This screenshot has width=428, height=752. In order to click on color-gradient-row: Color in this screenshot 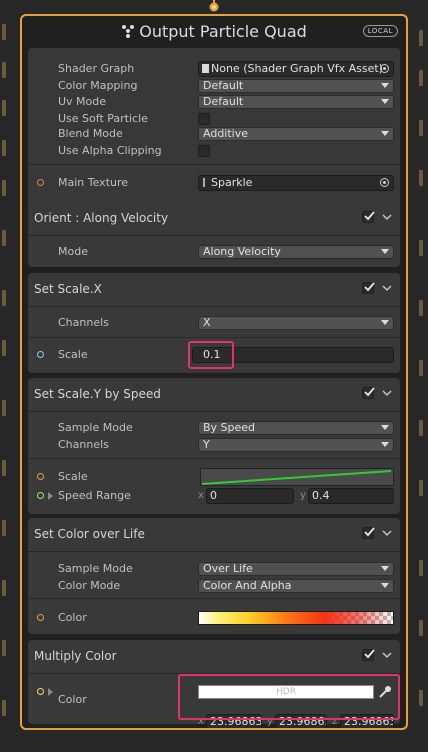, I will do `click(214, 618)`.